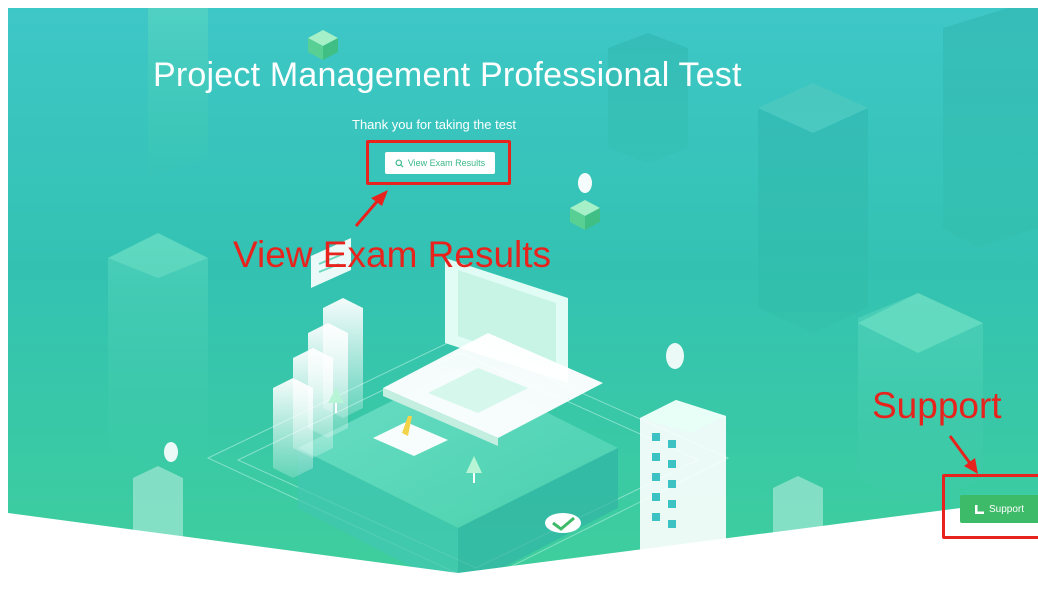  What do you see at coordinates (399, 163) in the screenshot?
I see `search-icon` at bounding box center [399, 163].